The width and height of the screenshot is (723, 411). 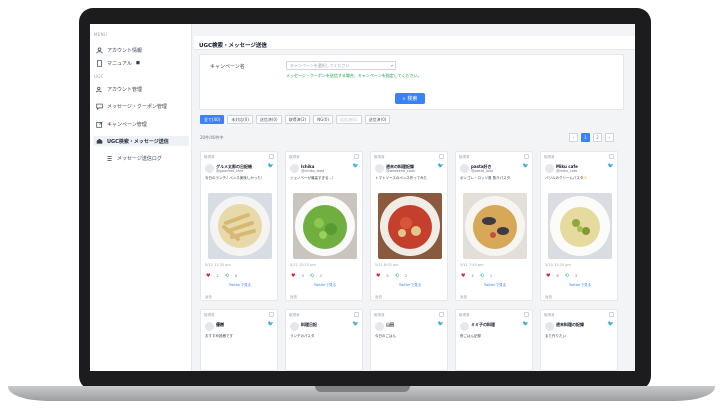 What do you see at coordinates (597, 137) in the screenshot?
I see `page-2-button: 2` at bounding box center [597, 137].